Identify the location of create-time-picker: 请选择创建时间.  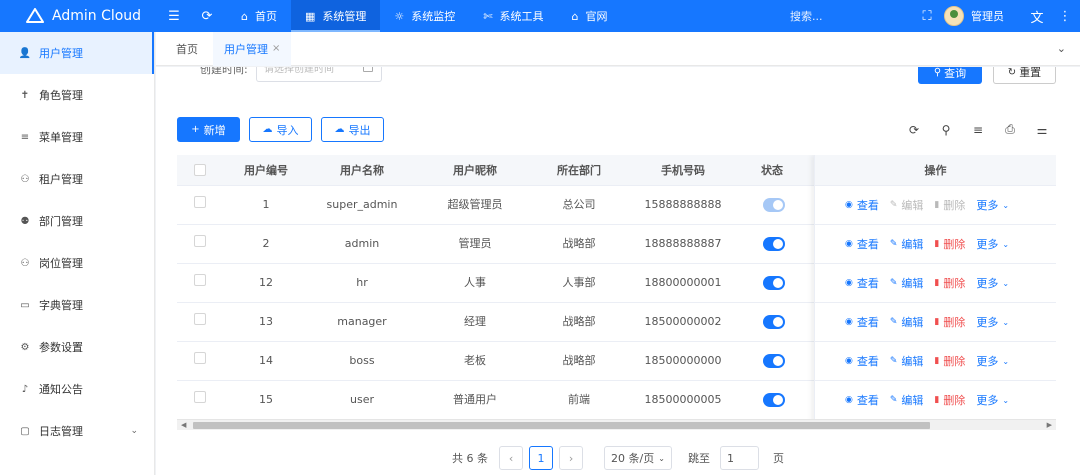
(319, 74).